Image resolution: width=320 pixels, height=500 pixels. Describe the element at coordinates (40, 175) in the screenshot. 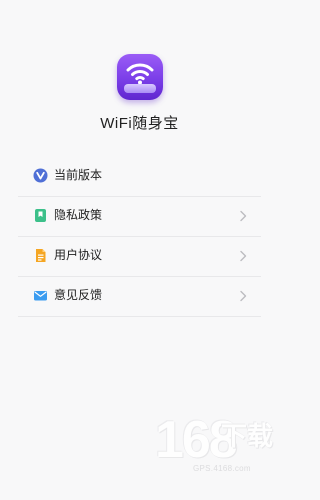

I see `version-v-icon` at that location.